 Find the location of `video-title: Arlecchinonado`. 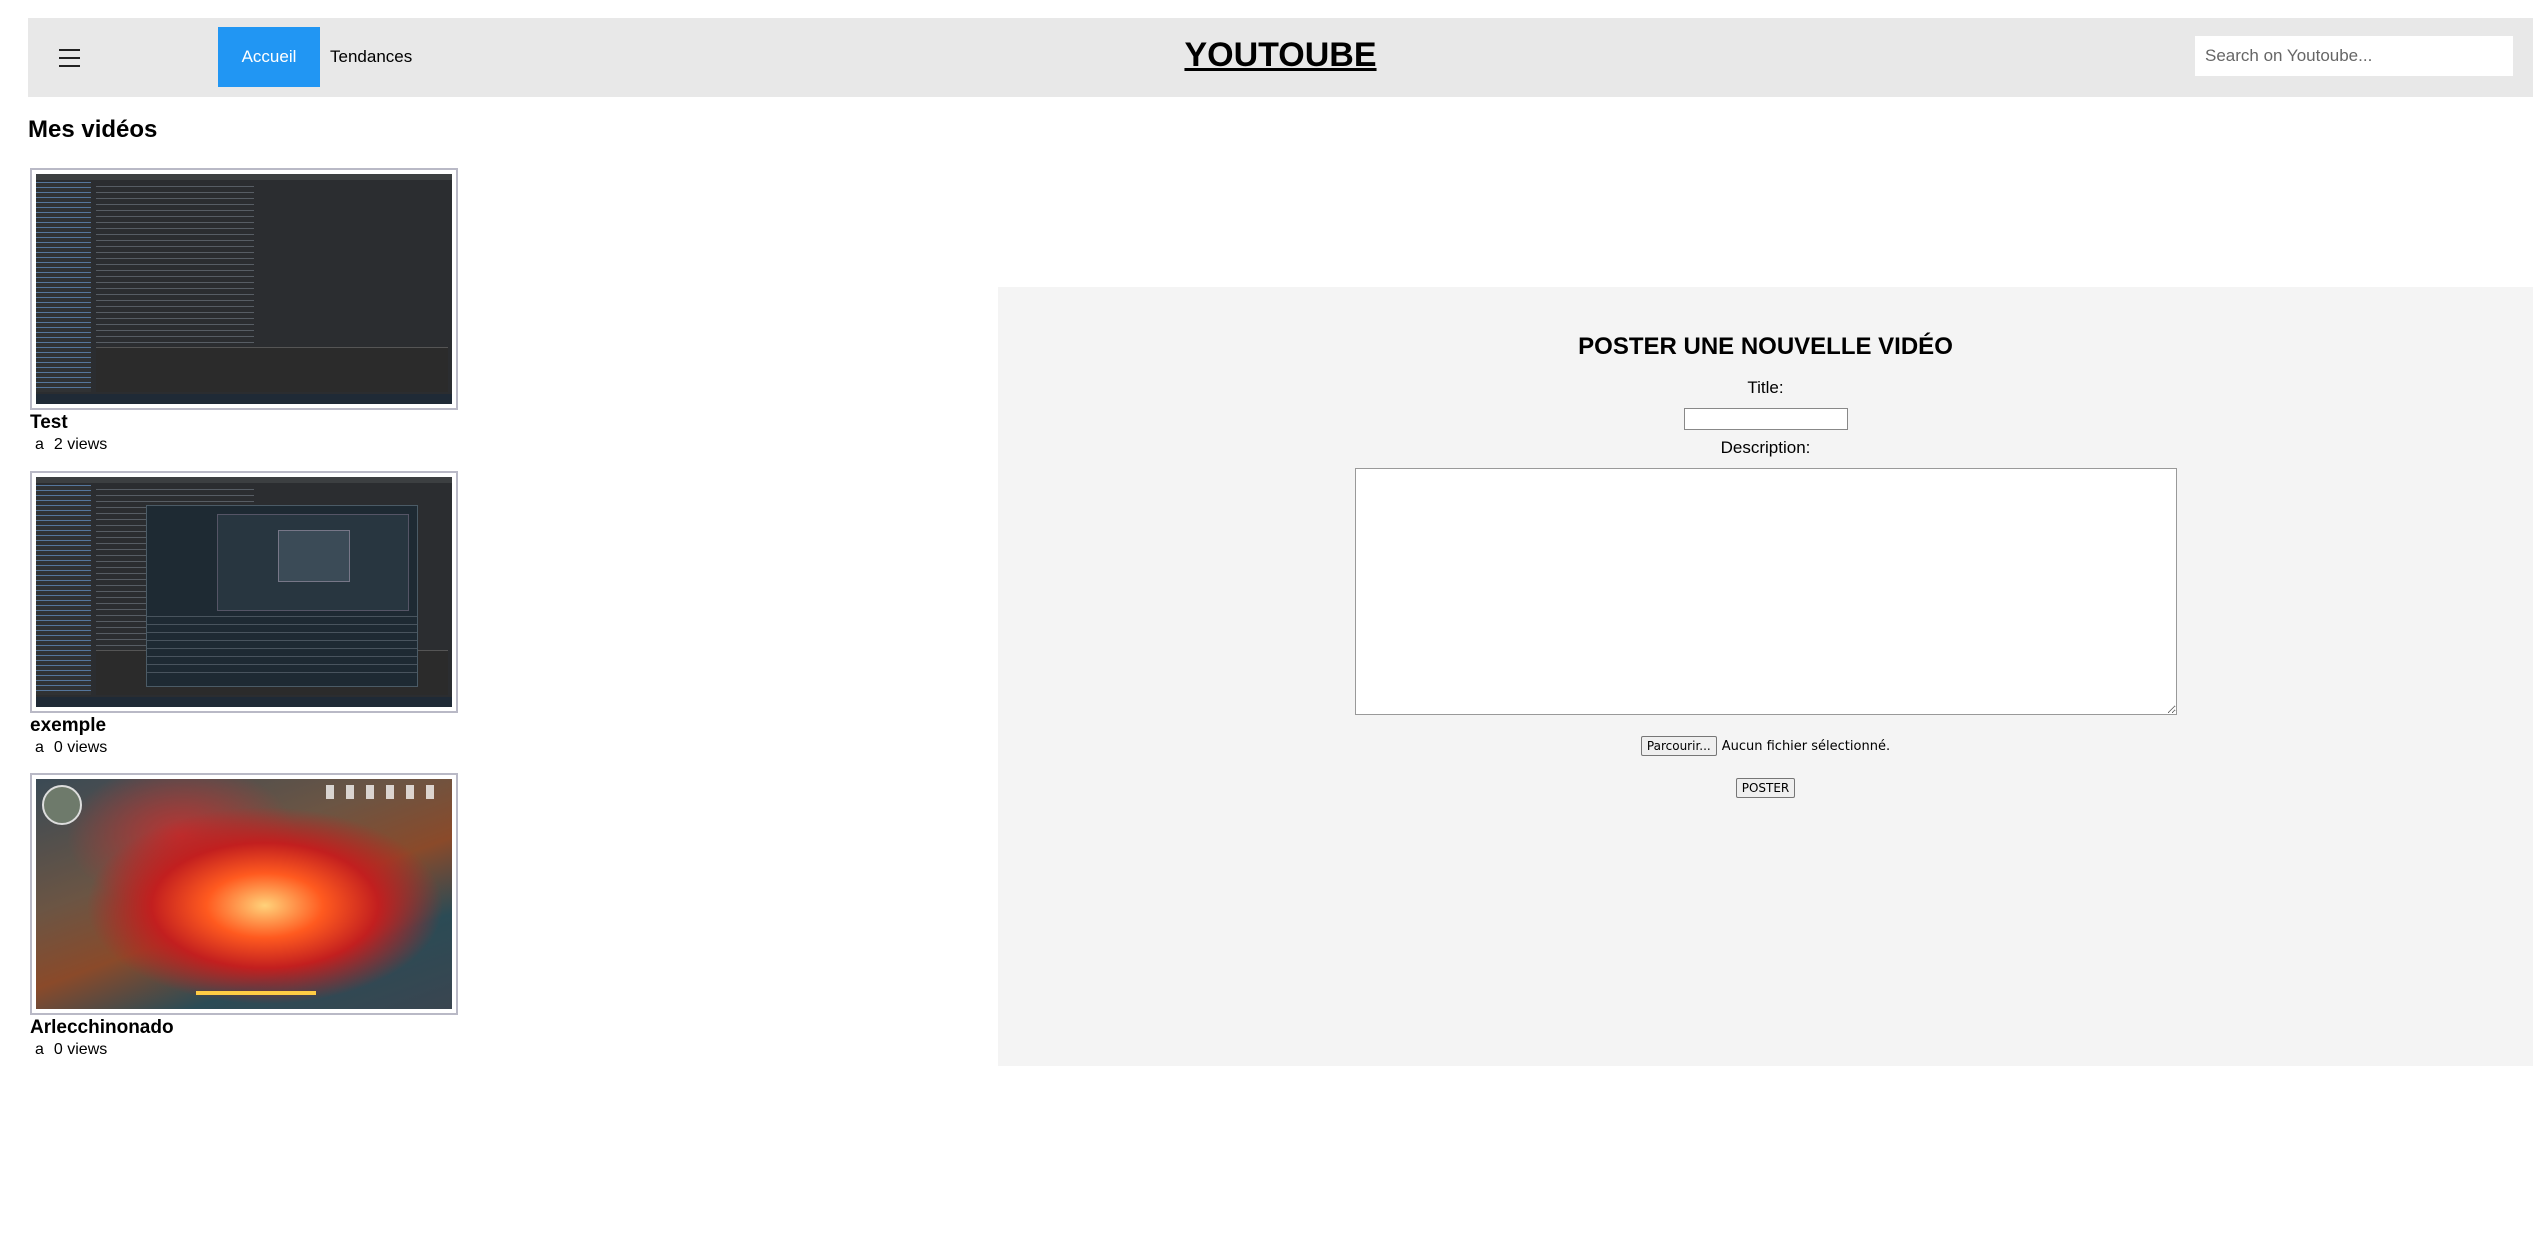

video-title: Arlecchinonado is located at coordinates (244, 1027).